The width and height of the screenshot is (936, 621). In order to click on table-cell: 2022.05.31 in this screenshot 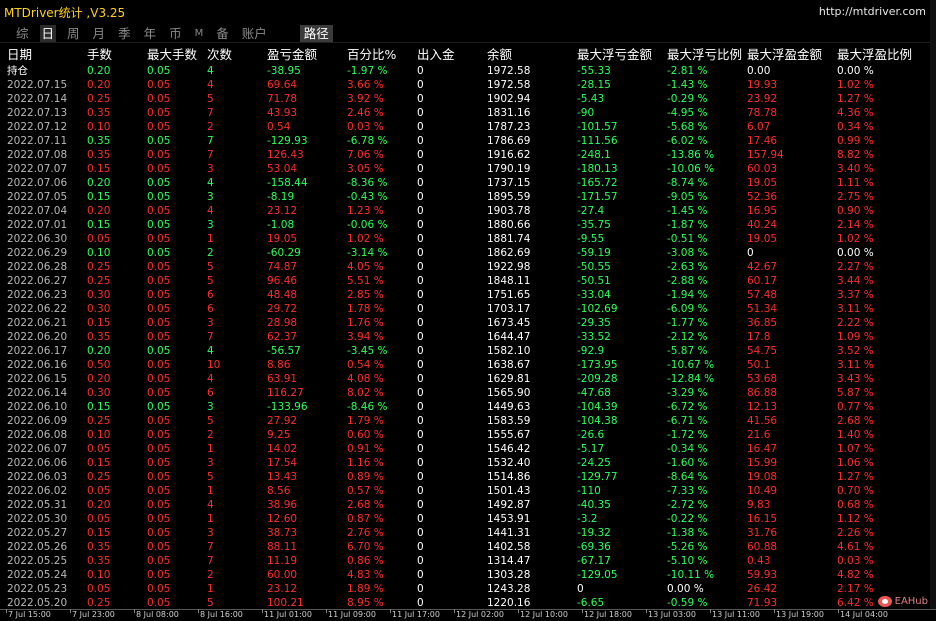, I will do `click(37, 505)`.